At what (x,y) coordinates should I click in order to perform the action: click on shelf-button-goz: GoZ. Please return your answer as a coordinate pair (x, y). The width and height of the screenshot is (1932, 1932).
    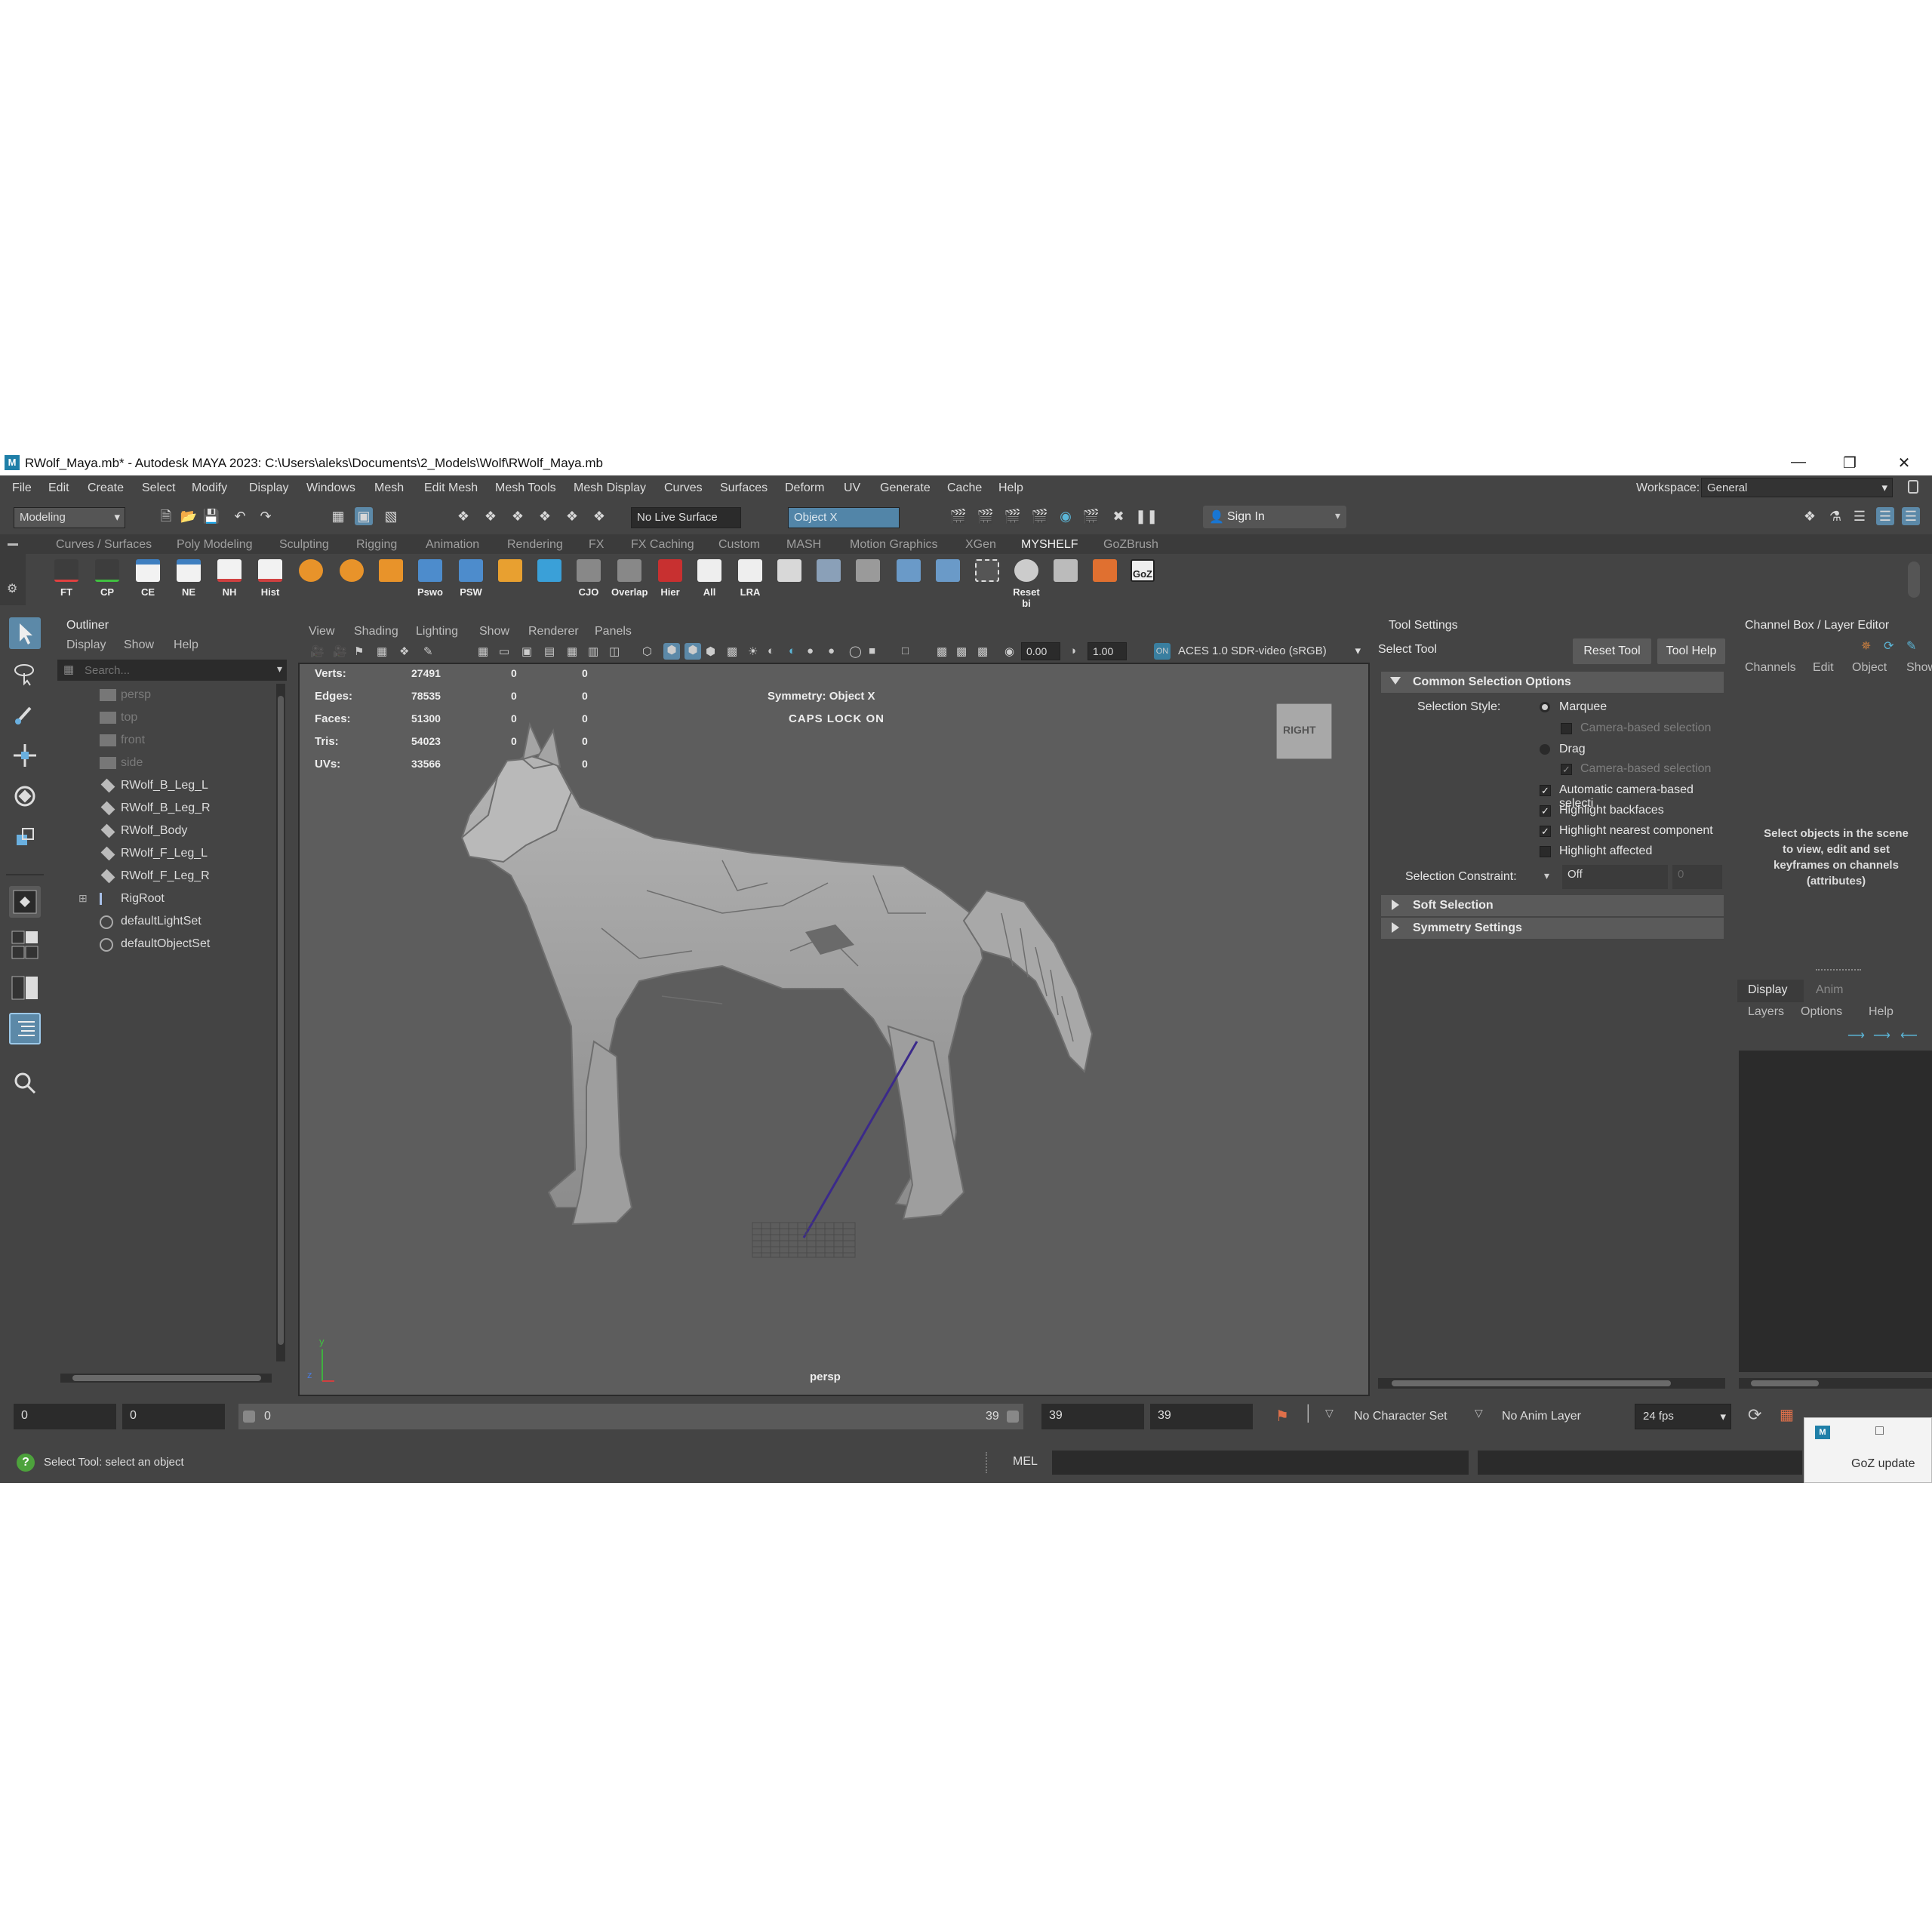
    Looking at the image, I should click on (1142, 579).